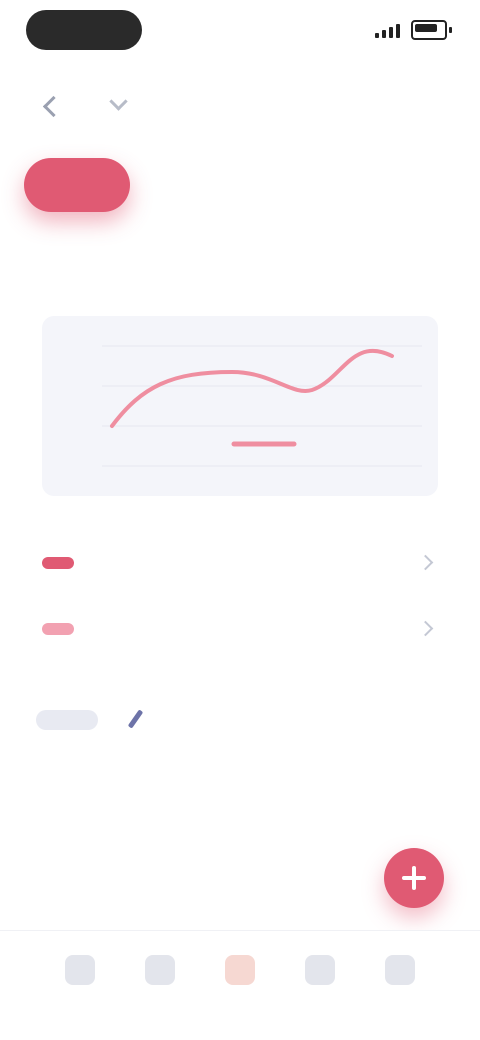  I want to click on bottom-tab-bar, so click(240, 985).